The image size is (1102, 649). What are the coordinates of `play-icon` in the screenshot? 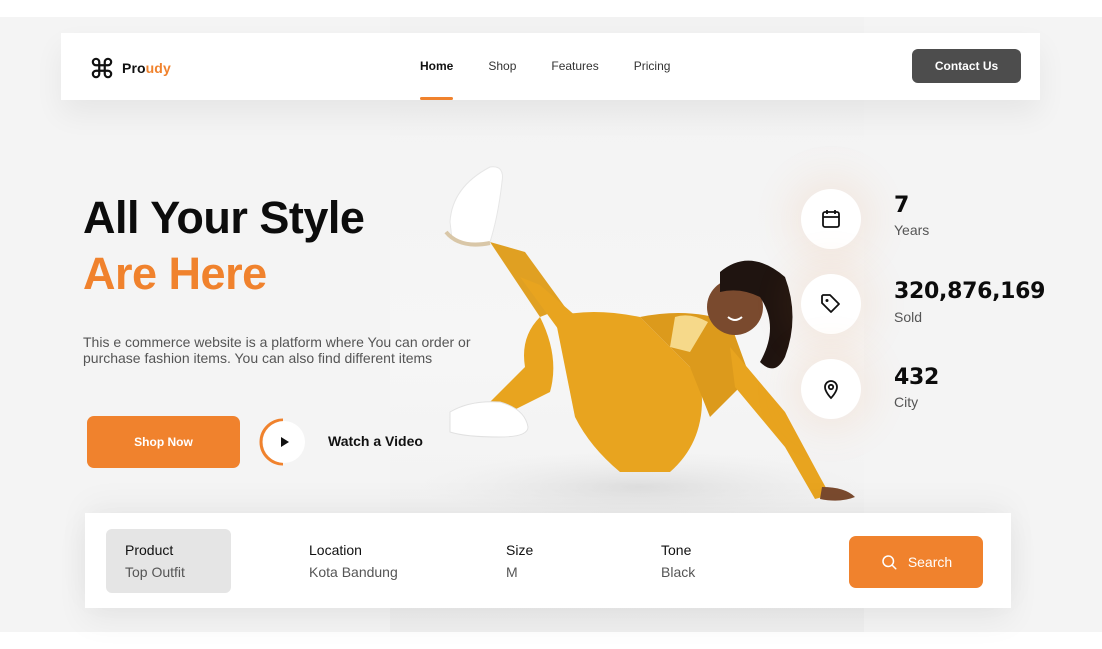 It's located at (282, 442).